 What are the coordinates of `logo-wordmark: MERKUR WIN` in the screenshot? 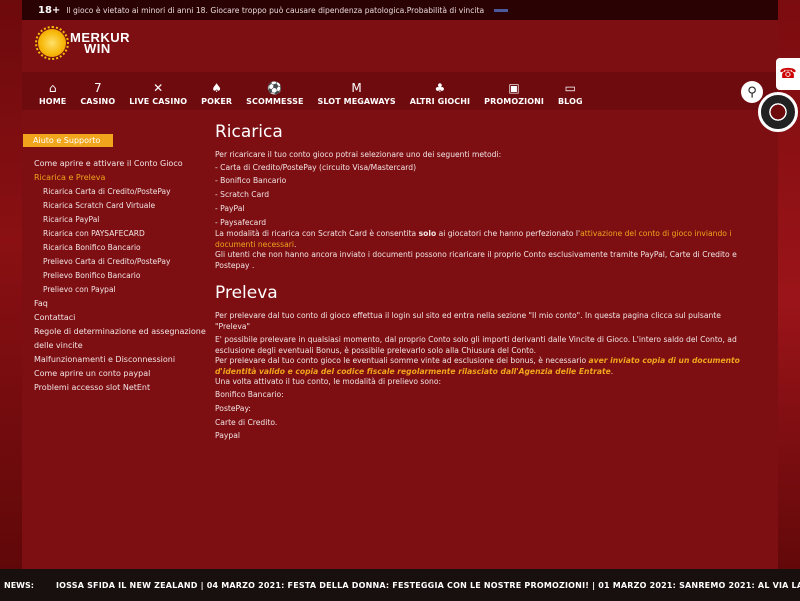 It's located at (100, 43).